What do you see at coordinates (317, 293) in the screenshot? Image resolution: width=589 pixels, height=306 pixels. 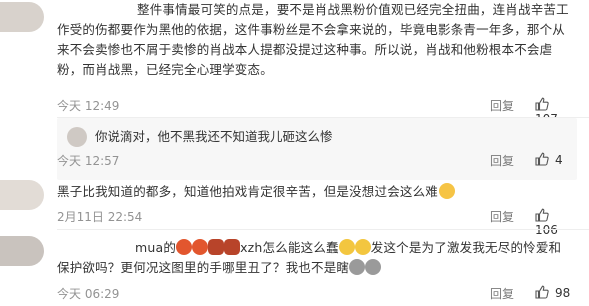 I see `comment-meta: 今天 06:29 回复 98` at bounding box center [317, 293].